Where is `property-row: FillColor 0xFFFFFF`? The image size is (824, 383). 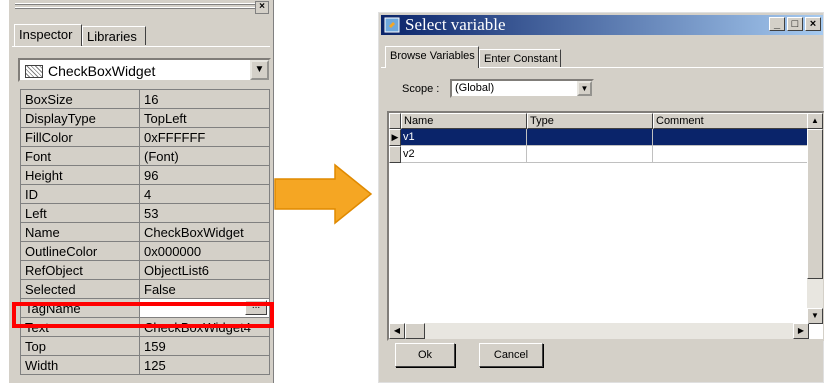 property-row: FillColor 0xFFFFFF is located at coordinates (145, 137).